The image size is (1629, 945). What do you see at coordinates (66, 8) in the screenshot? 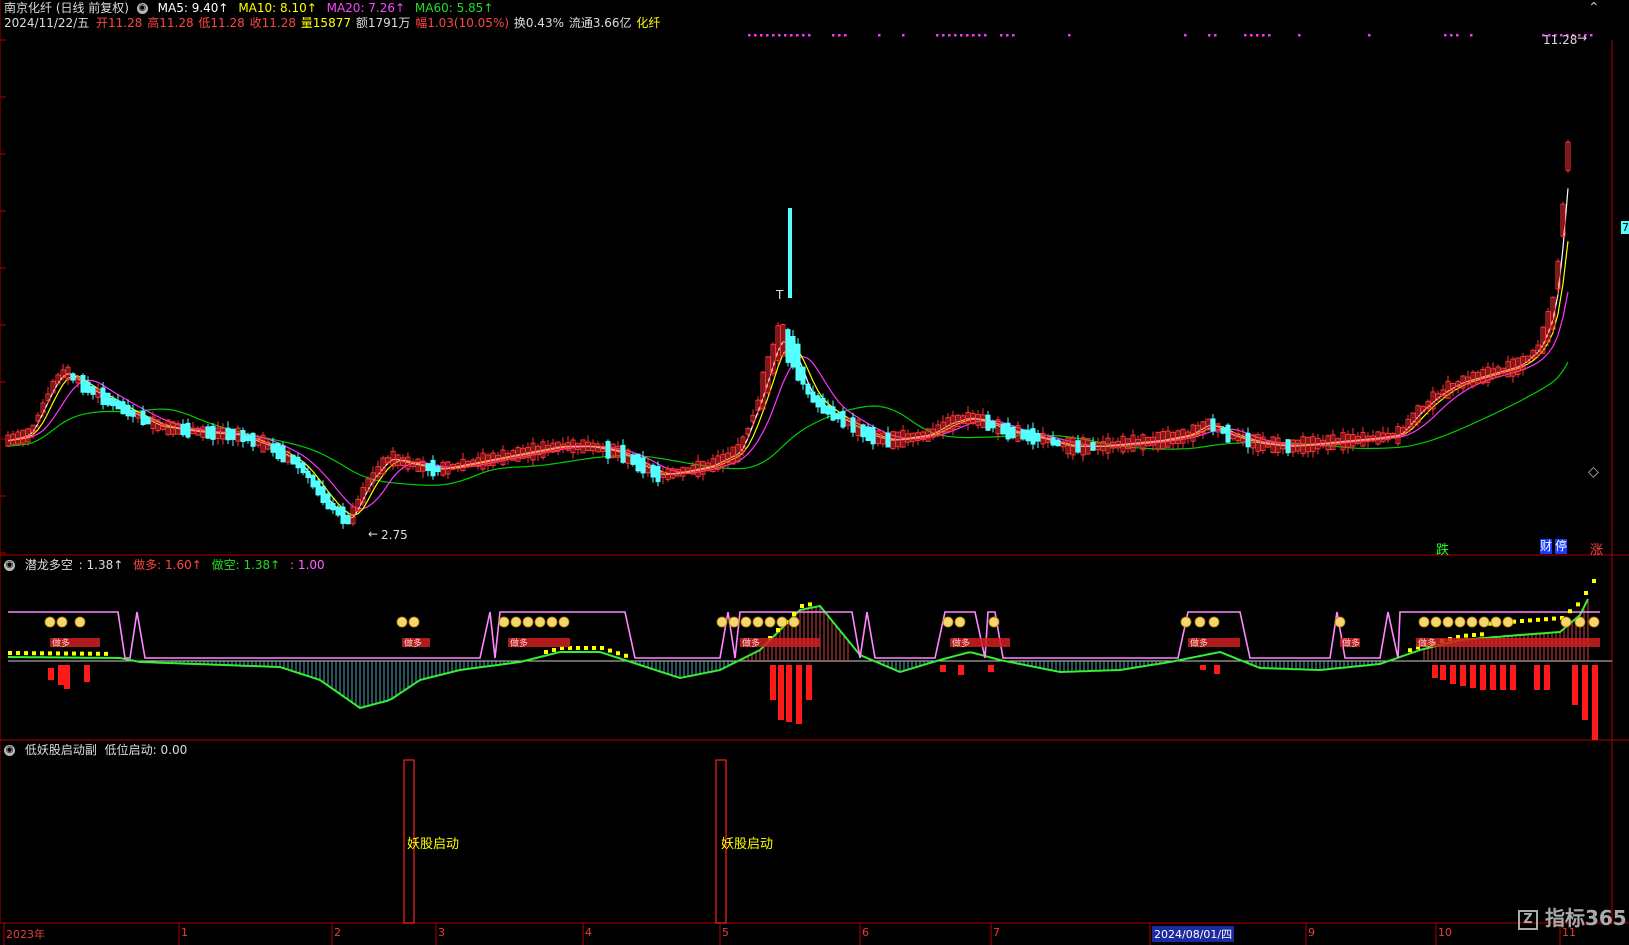
I see `stock-title: 南京化纤 (日线 前复权)` at bounding box center [66, 8].